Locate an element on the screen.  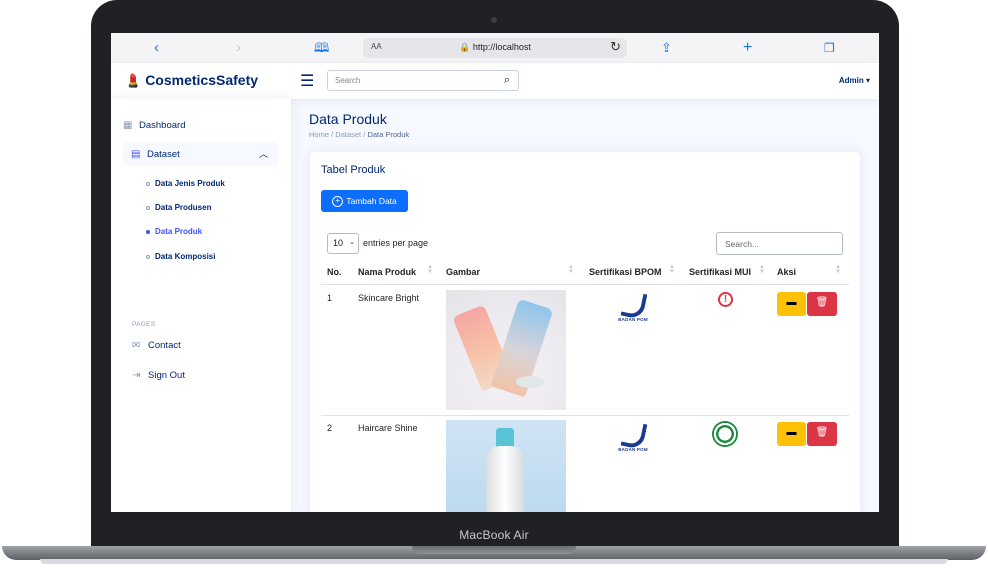
sidebar-subitem-data-komposisi: Data Komposisi is located at coordinates (180, 256).